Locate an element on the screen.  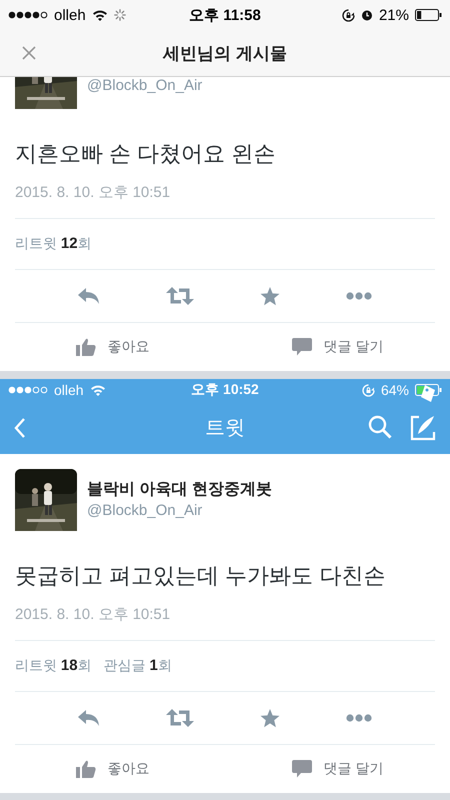
alarm-icon is located at coordinates (366, 15).